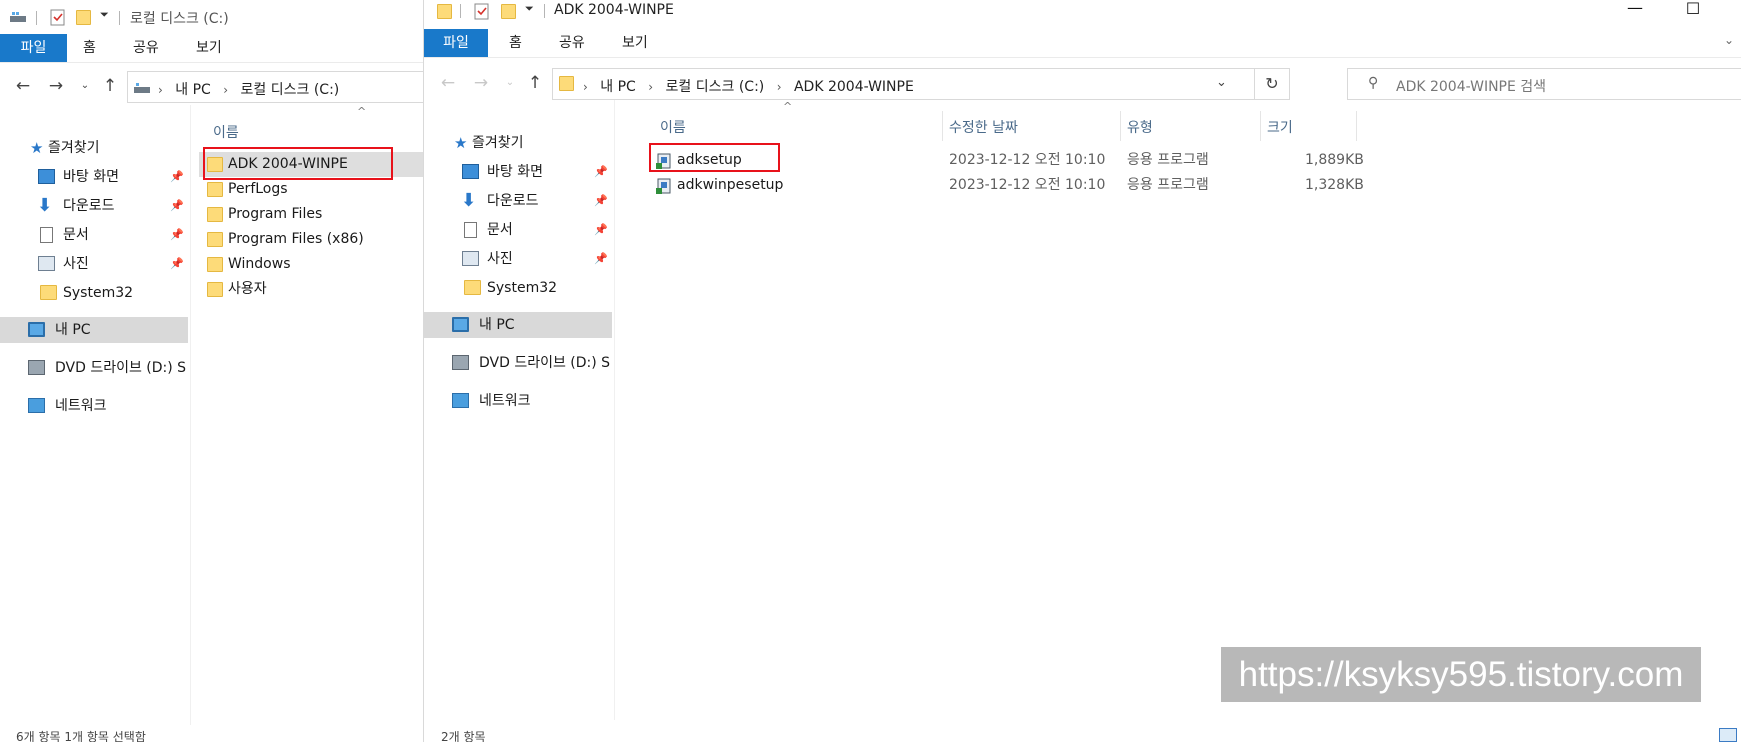 Image resolution: width=1741 pixels, height=742 pixels. Describe the element at coordinates (311, 239) in the screenshot. I see `list-item: Program Files (x86)` at that location.